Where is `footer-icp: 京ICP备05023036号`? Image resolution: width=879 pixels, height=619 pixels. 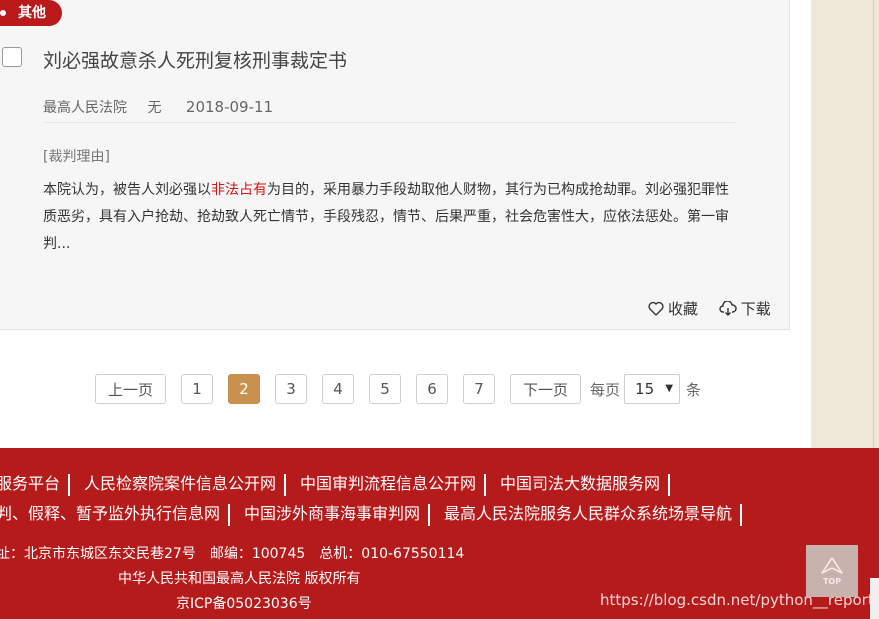 footer-icp: 京ICP备05023036号 is located at coordinates (244, 603).